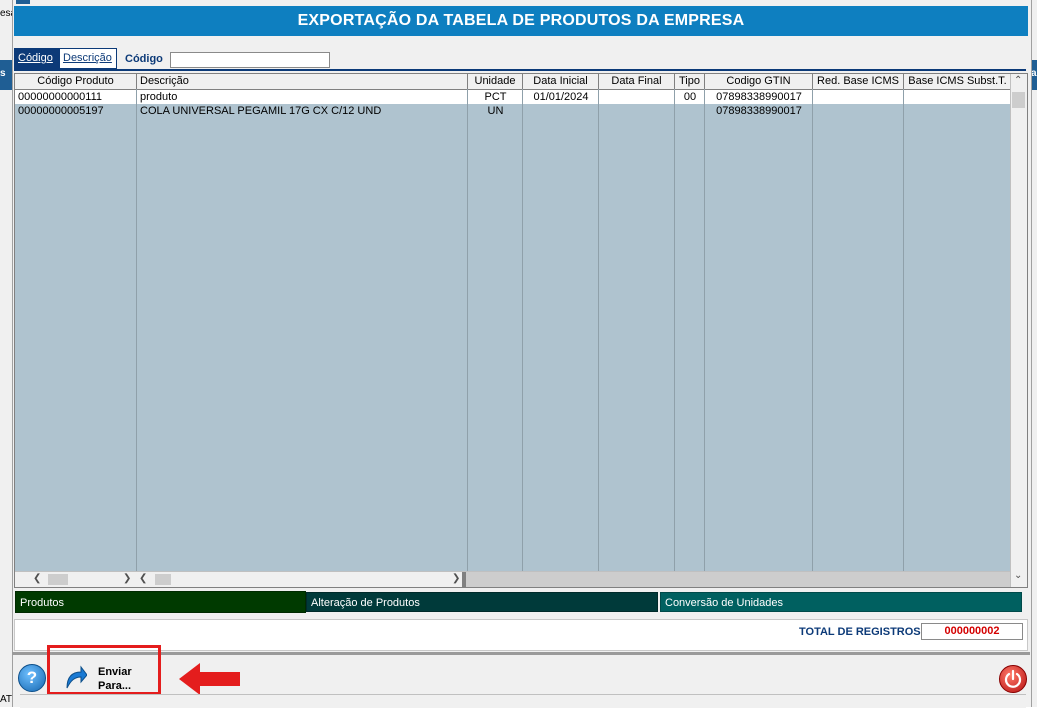 This screenshot has width=1037, height=708. Describe the element at coordinates (841, 602) in the screenshot. I see `tab-conversao-unidades: Conversão de Unidades` at that location.